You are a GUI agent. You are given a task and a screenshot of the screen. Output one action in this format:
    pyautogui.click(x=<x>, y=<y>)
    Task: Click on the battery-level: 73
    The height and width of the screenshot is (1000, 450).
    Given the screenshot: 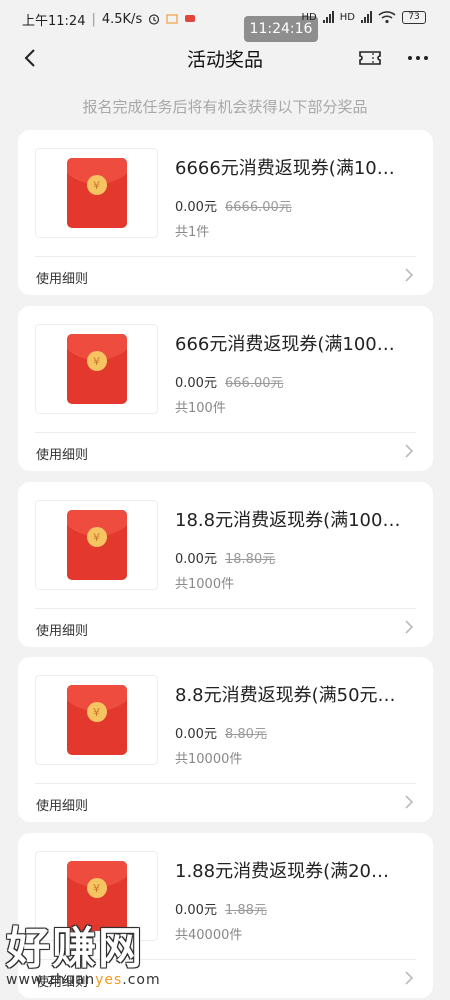 What is the action you would take?
    pyautogui.click(x=414, y=17)
    